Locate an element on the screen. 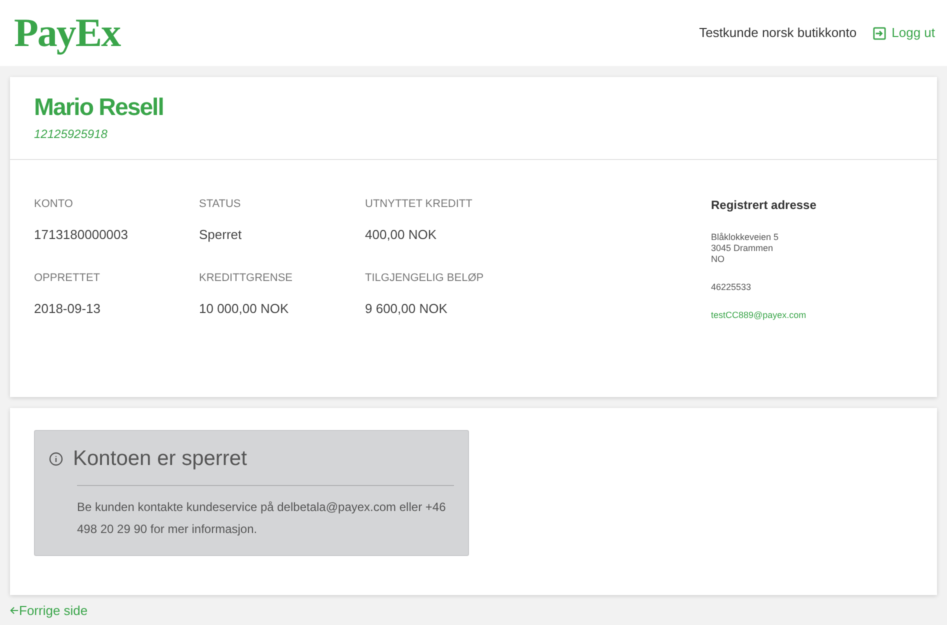 The height and width of the screenshot is (625, 947). field-label: TILGJENGELIG BELØP is located at coordinates (425, 278).